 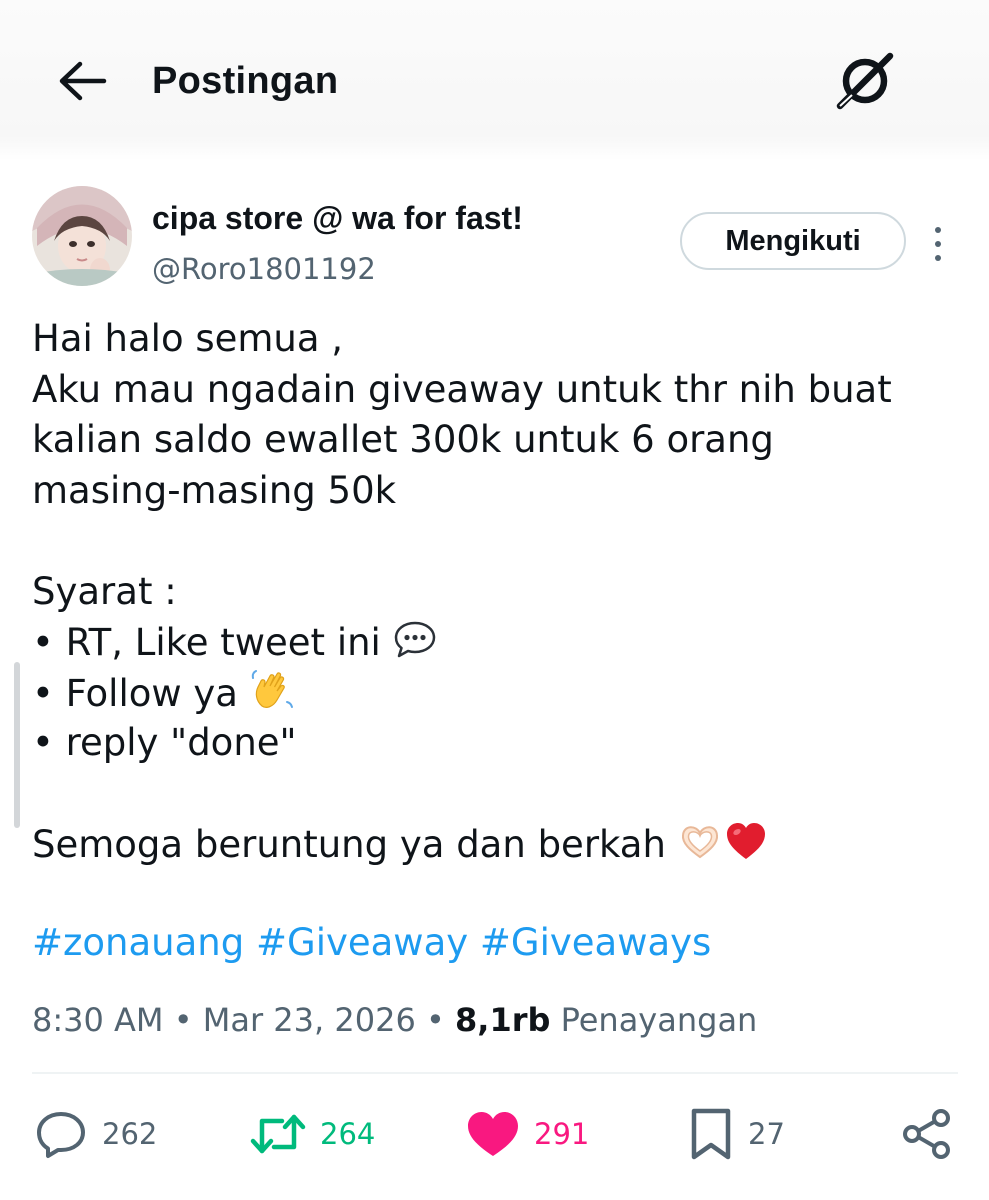 What do you see at coordinates (736, 1134) in the screenshot?
I see `bookmark-button: 27` at bounding box center [736, 1134].